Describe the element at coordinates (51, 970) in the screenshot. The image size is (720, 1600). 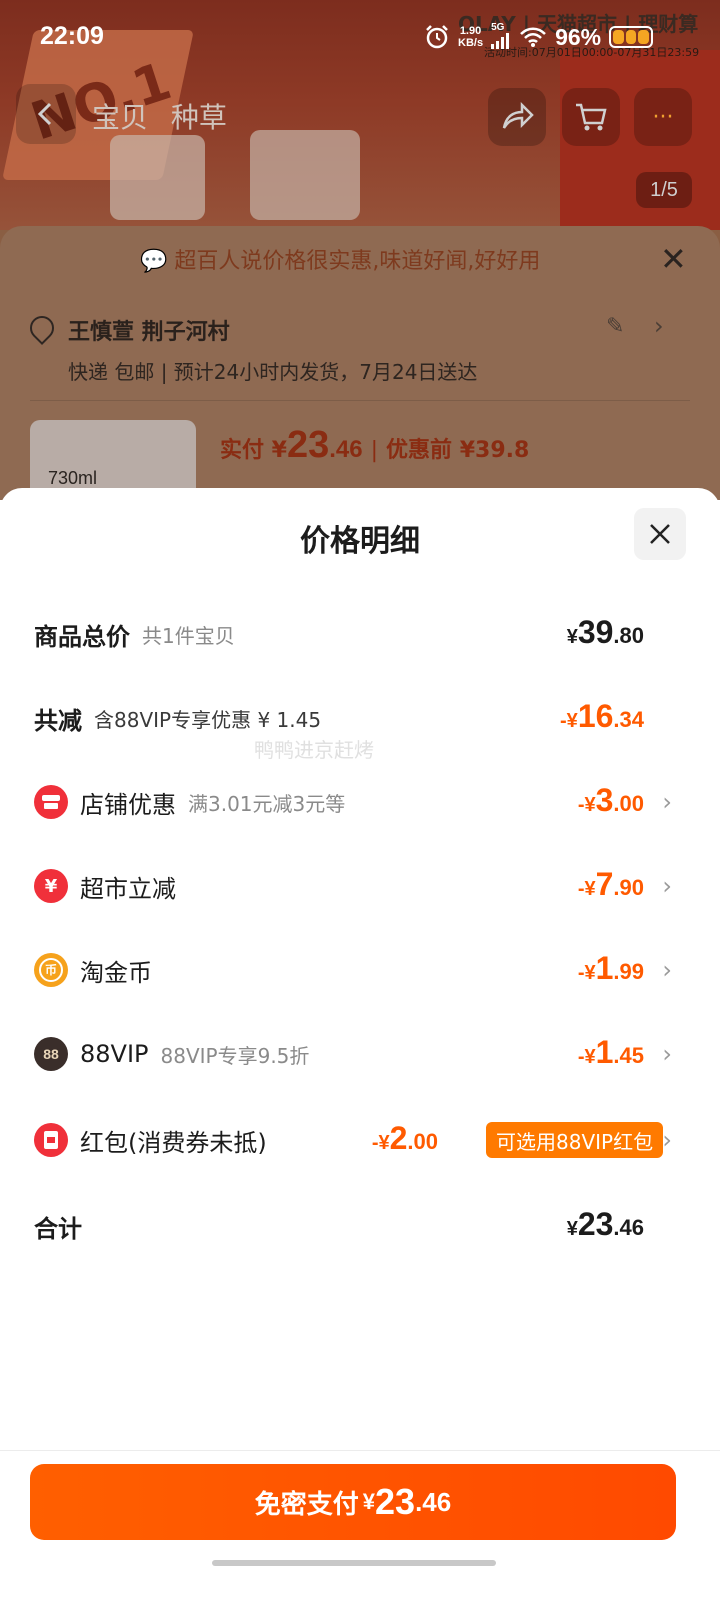
I see `coin-icon: 币` at that location.